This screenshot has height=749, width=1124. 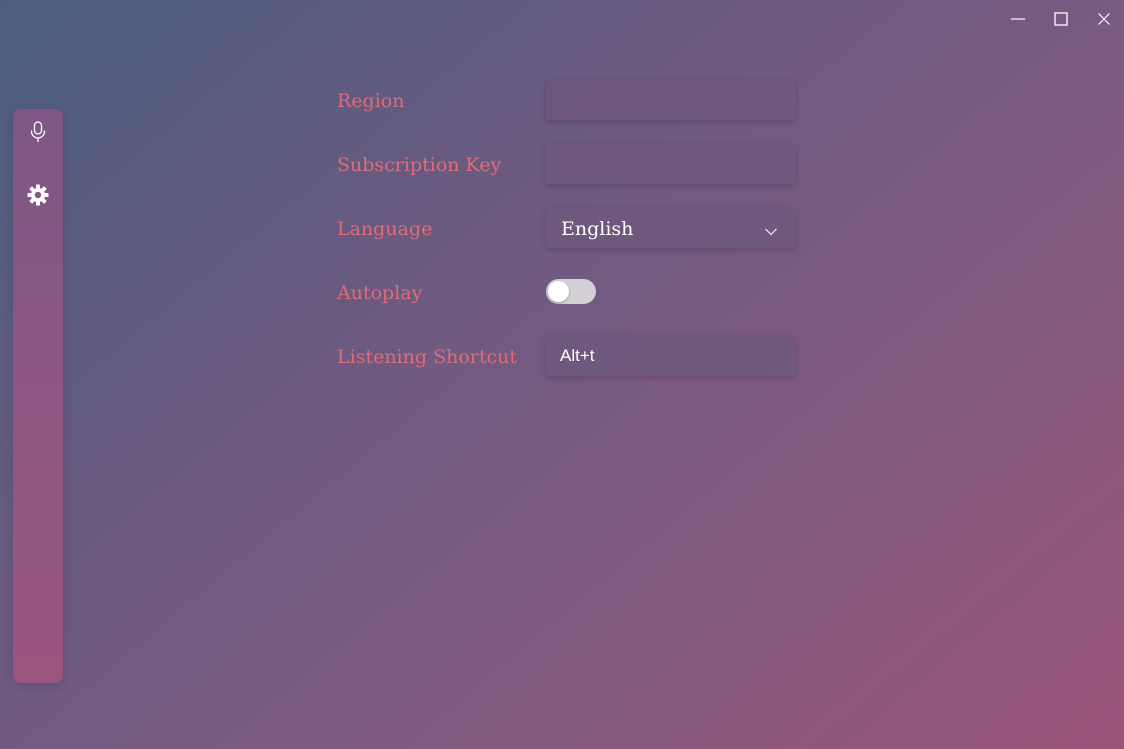 I want to click on language-selected-value: English, so click(x=597, y=229).